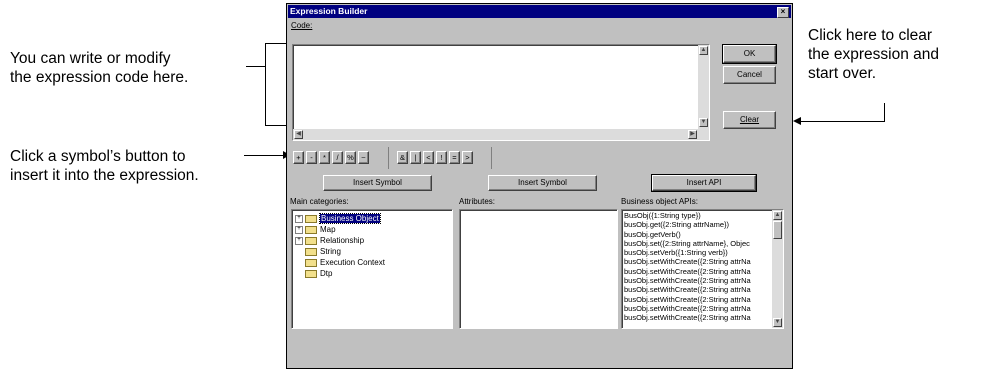 The height and width of the screenshot is (369, 986). I want to click on tree-item-label: Dtp, so click(326, 273).